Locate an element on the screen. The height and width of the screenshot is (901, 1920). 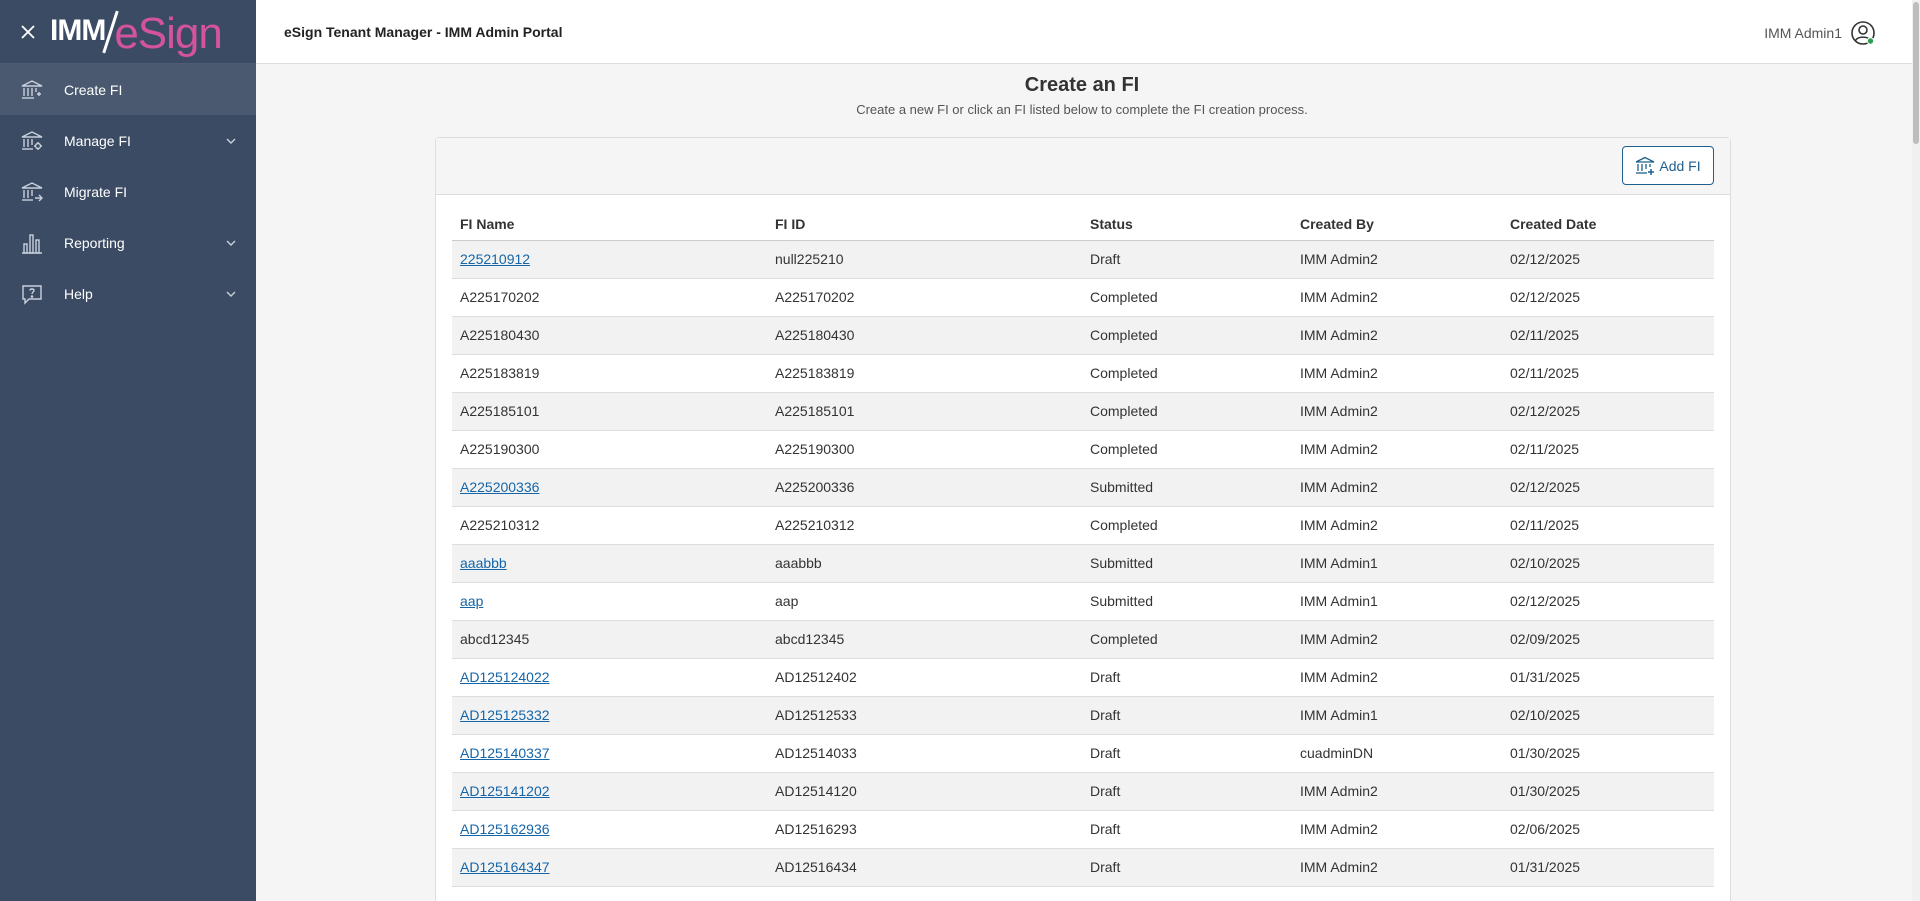
cell-fi-name: A225200336 is located at coordinates (609, 487).